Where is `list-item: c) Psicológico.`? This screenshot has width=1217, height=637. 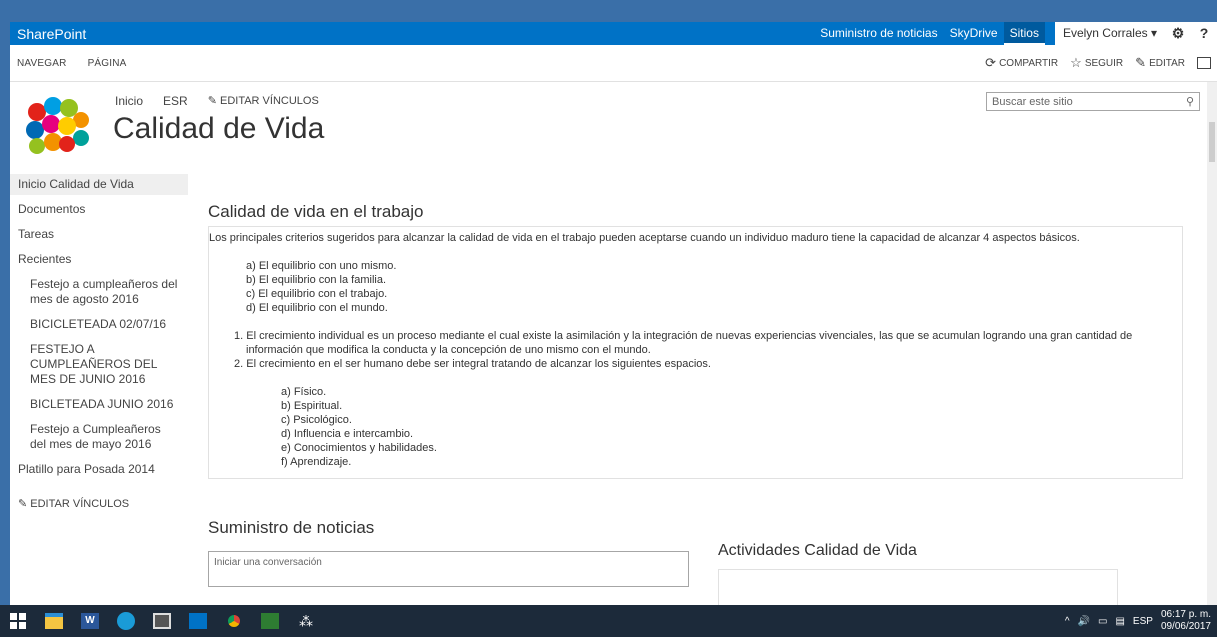 list-item: c) Psicológico. is located at coordinates (316, 420).